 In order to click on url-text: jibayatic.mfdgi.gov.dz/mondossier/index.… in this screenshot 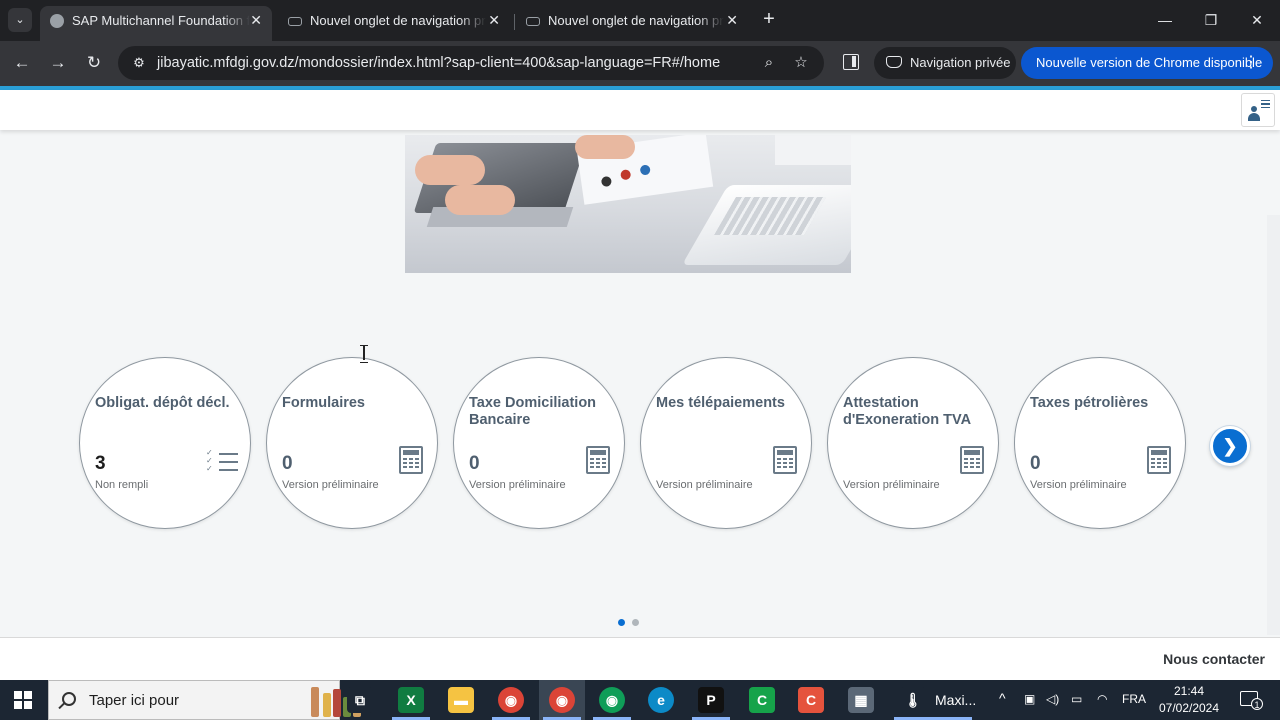, I will do `click(438, 63)`.